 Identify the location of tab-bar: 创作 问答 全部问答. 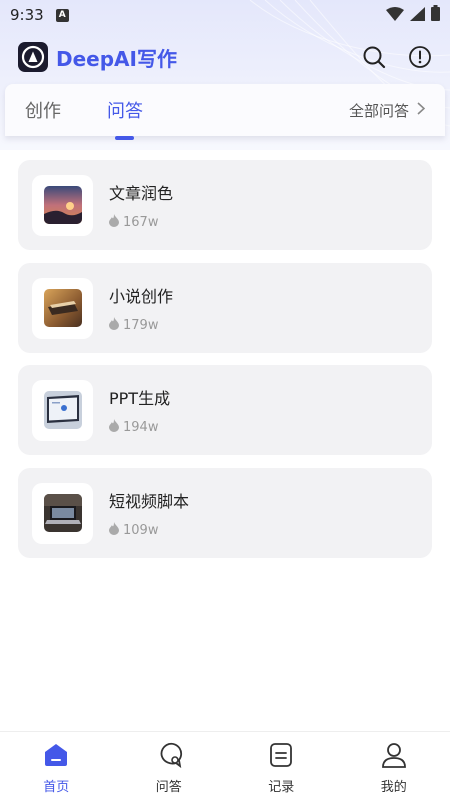
(225, 110).